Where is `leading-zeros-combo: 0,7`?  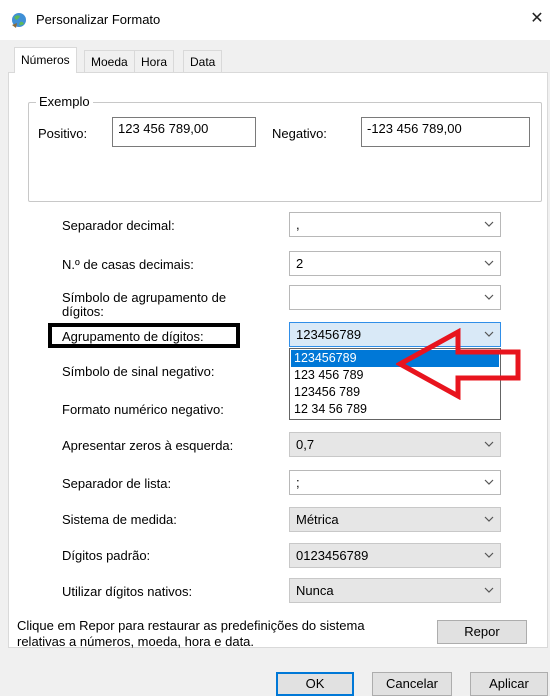 leading-zeros-combo: 0,7 is located at coordinates (395, 444).